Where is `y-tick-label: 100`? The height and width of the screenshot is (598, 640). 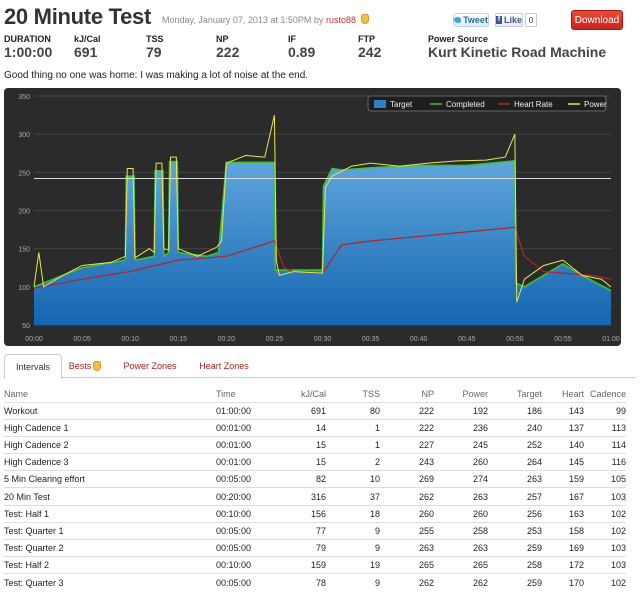
y-tick-label: 100 is located at coordinates (24, 288).